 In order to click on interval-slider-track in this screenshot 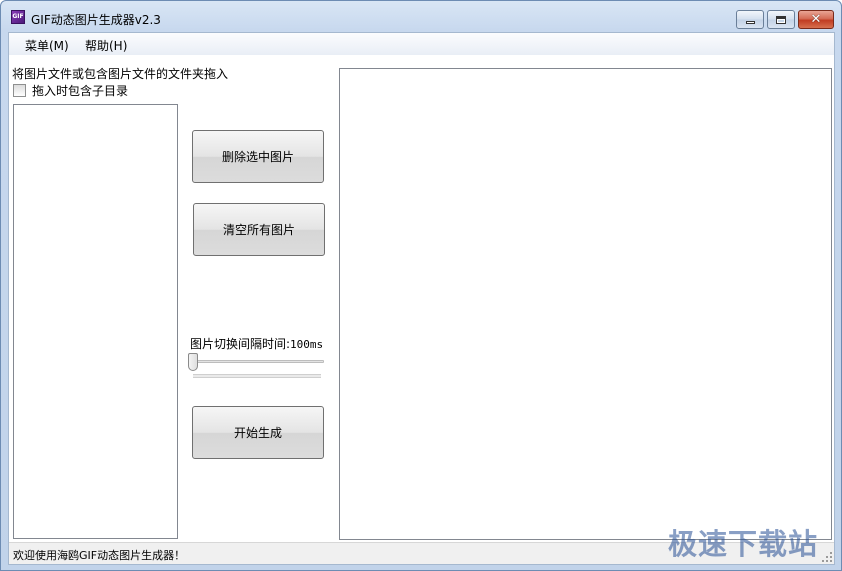, I will do `click(258, 361)`.